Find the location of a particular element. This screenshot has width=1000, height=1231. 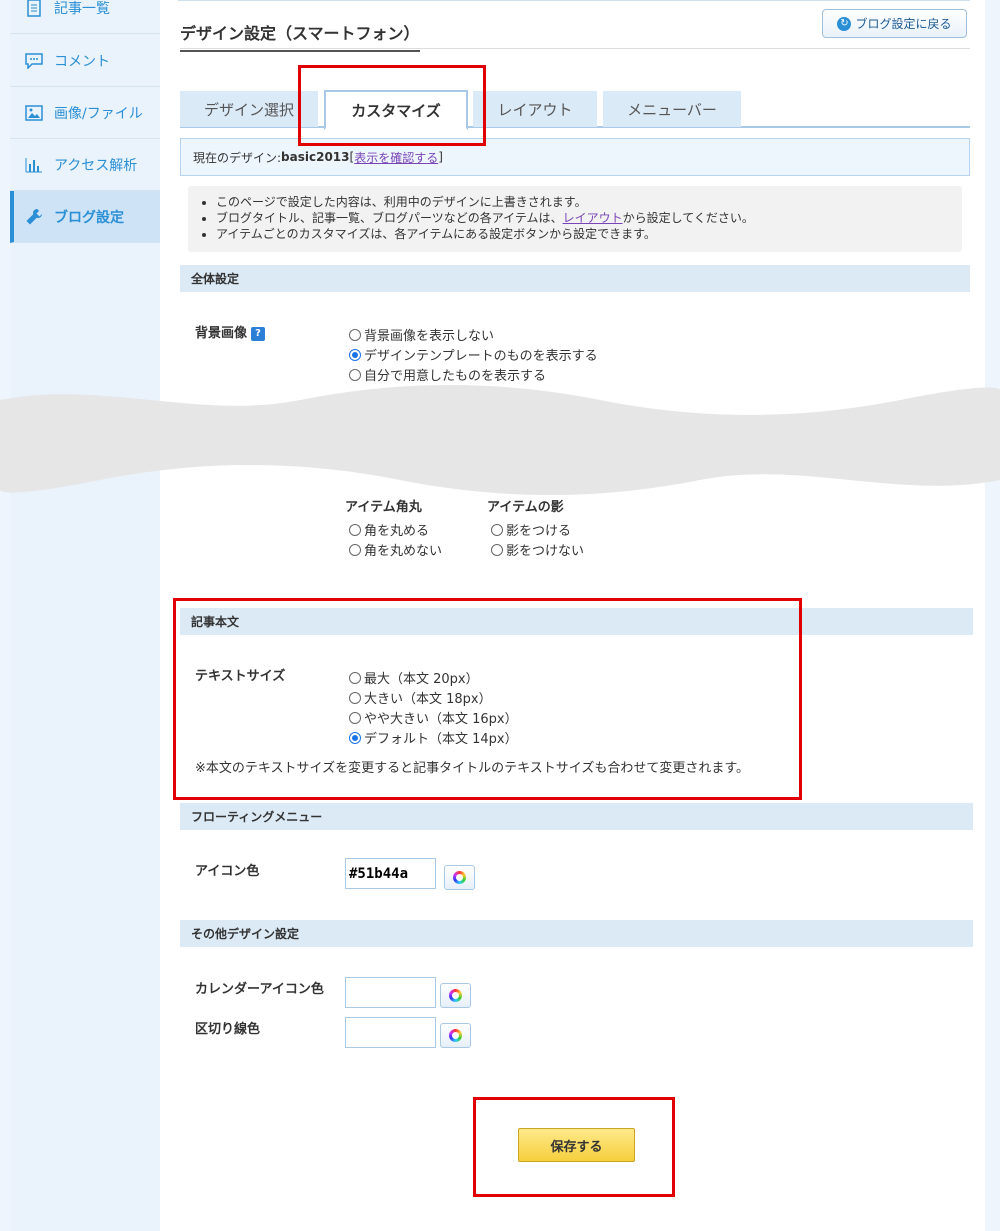

bg-image-label-text: 背景画像 is located at coordinates (221, 333).